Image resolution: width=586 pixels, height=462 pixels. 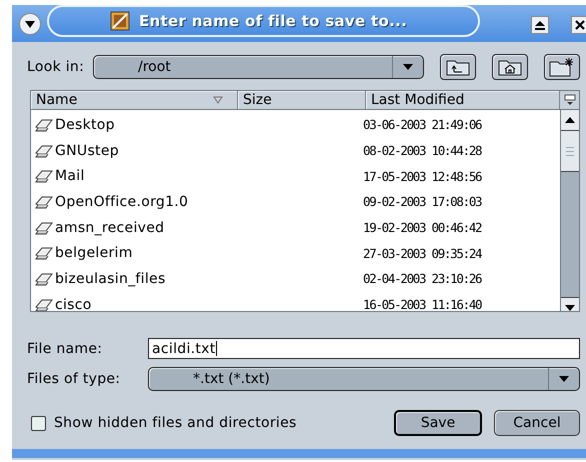 What do you see at coordinates (422, 278) in the screenshot?
I see `date-cell: 02-04-2003 23:10:26` at bounding box center [422, 278].